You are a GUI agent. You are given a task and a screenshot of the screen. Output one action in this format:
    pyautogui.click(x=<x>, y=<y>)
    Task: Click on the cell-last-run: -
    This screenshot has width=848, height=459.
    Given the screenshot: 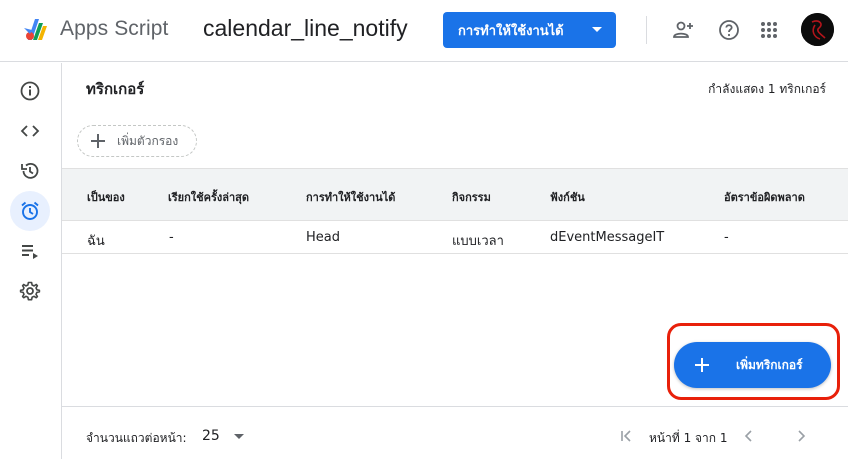 What is the action you would take?
    pyautogui.click(x=171, y=237)
    